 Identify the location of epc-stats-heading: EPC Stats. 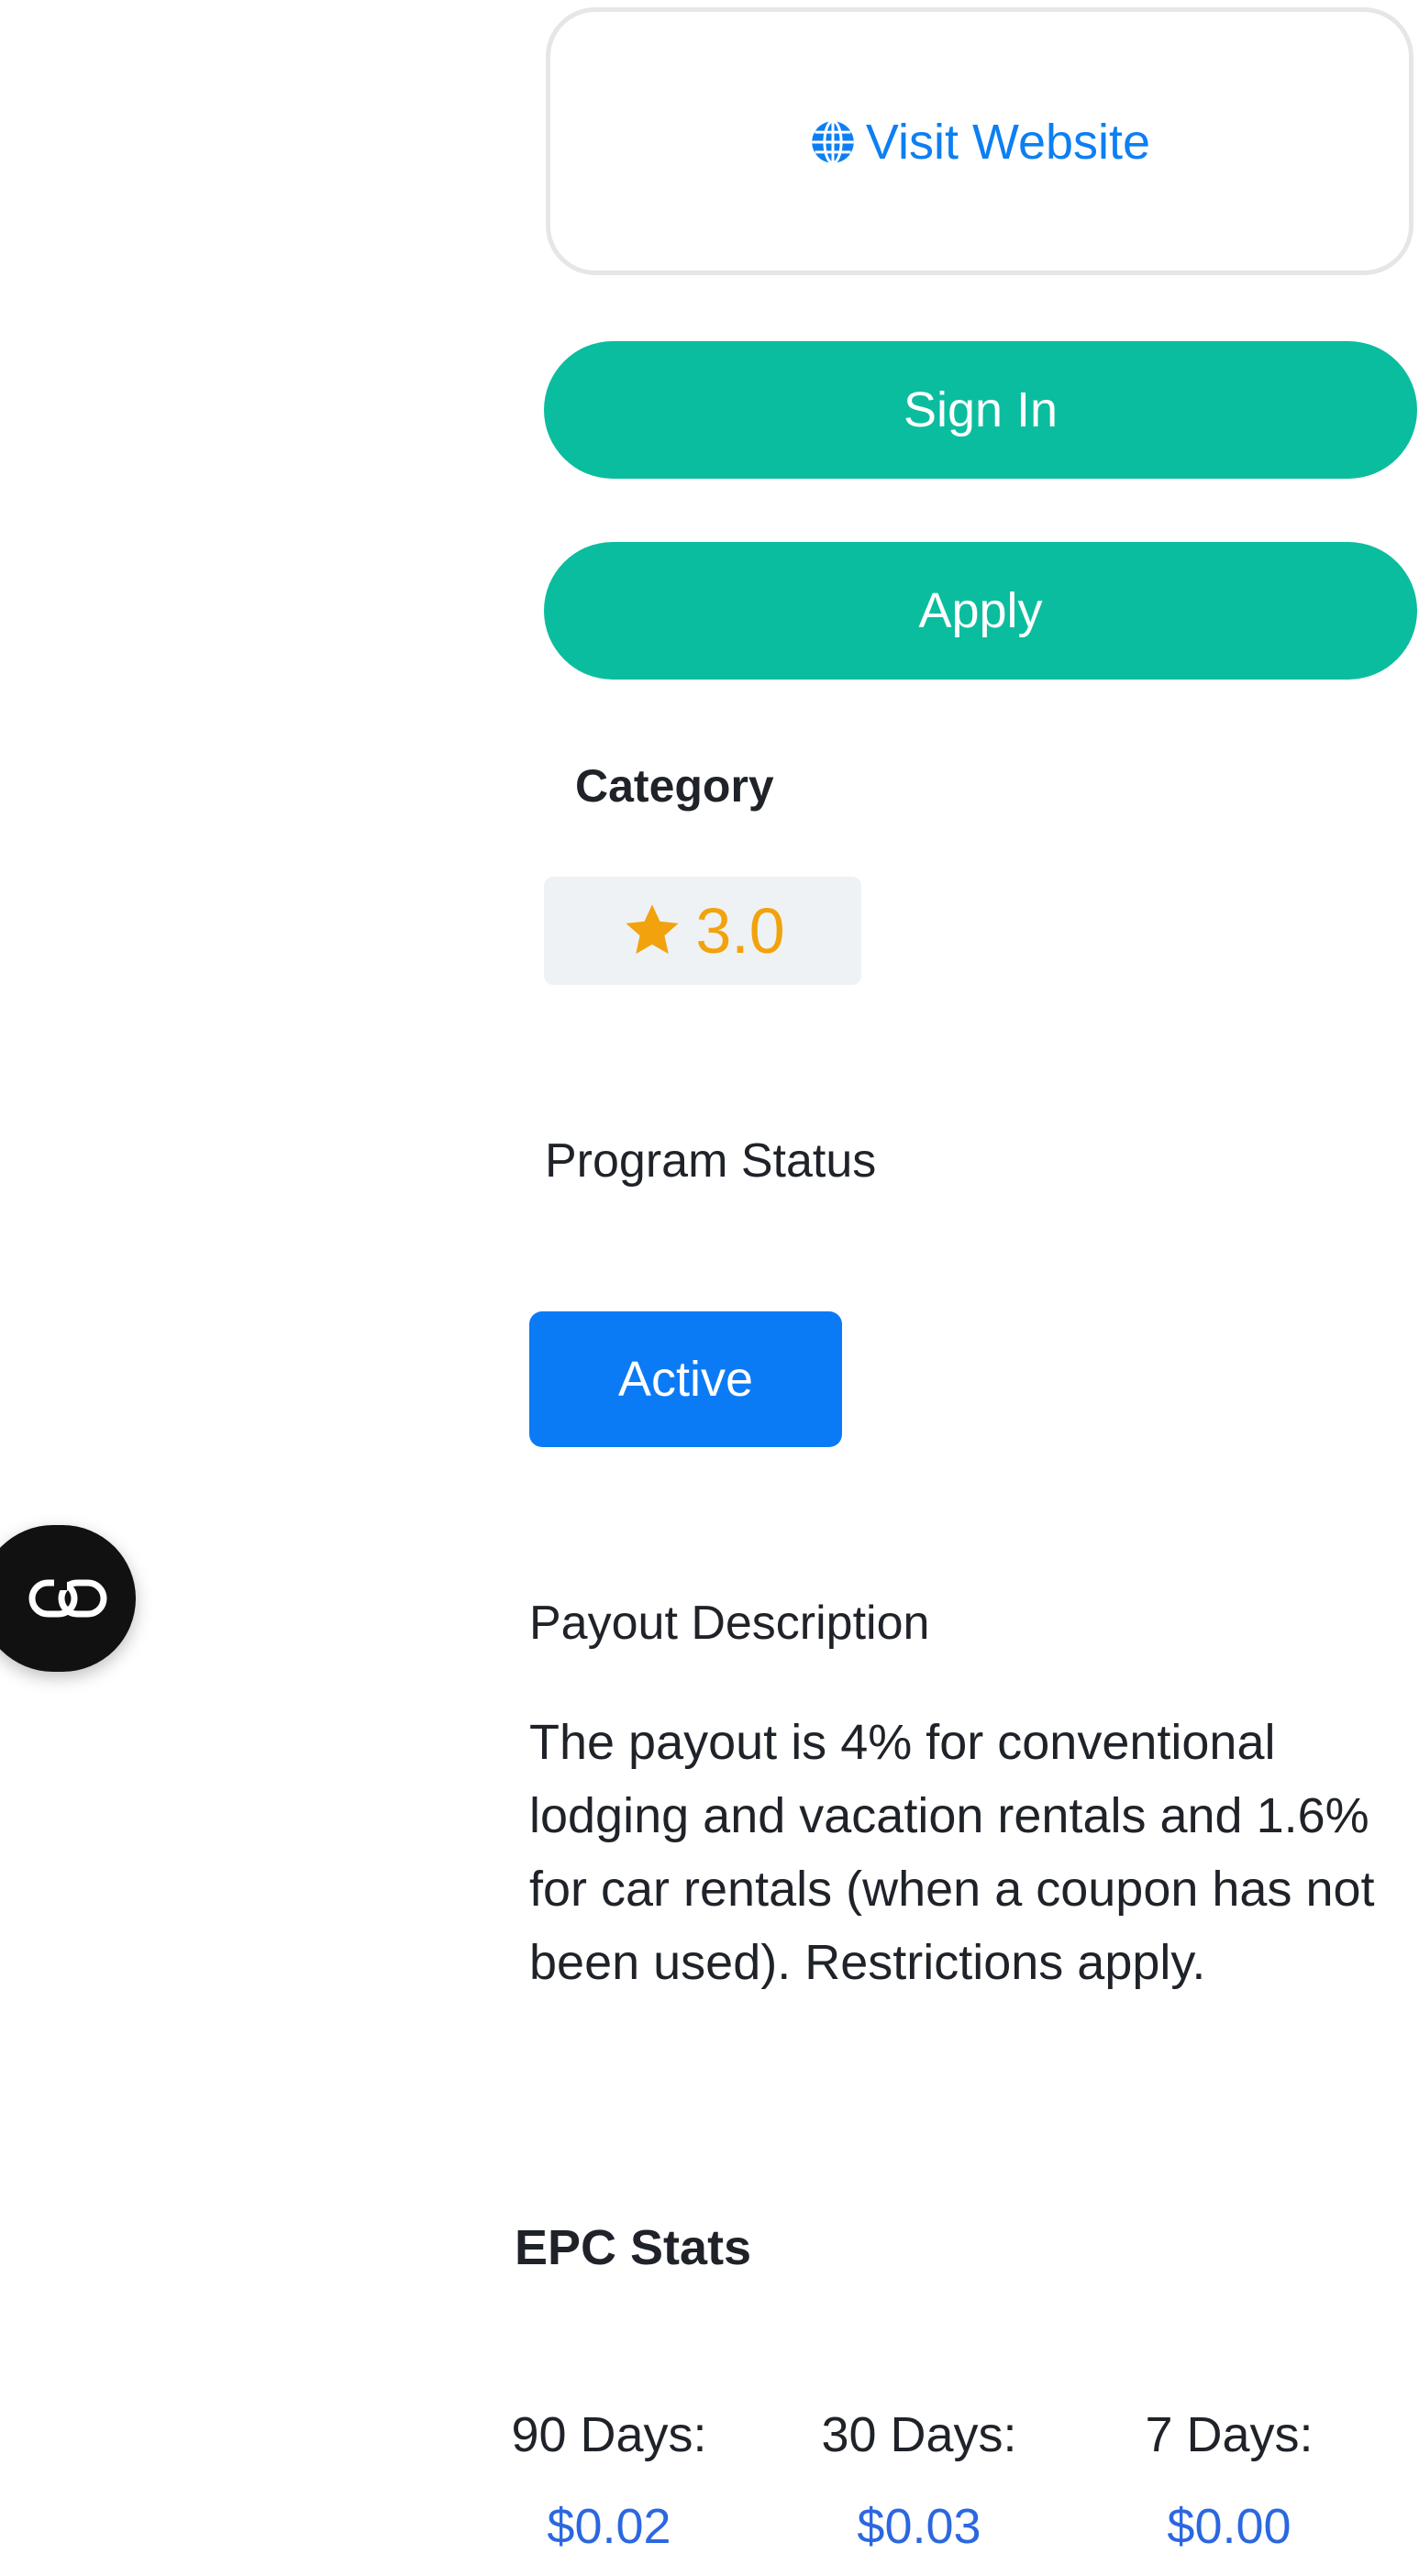
(633, 2247).